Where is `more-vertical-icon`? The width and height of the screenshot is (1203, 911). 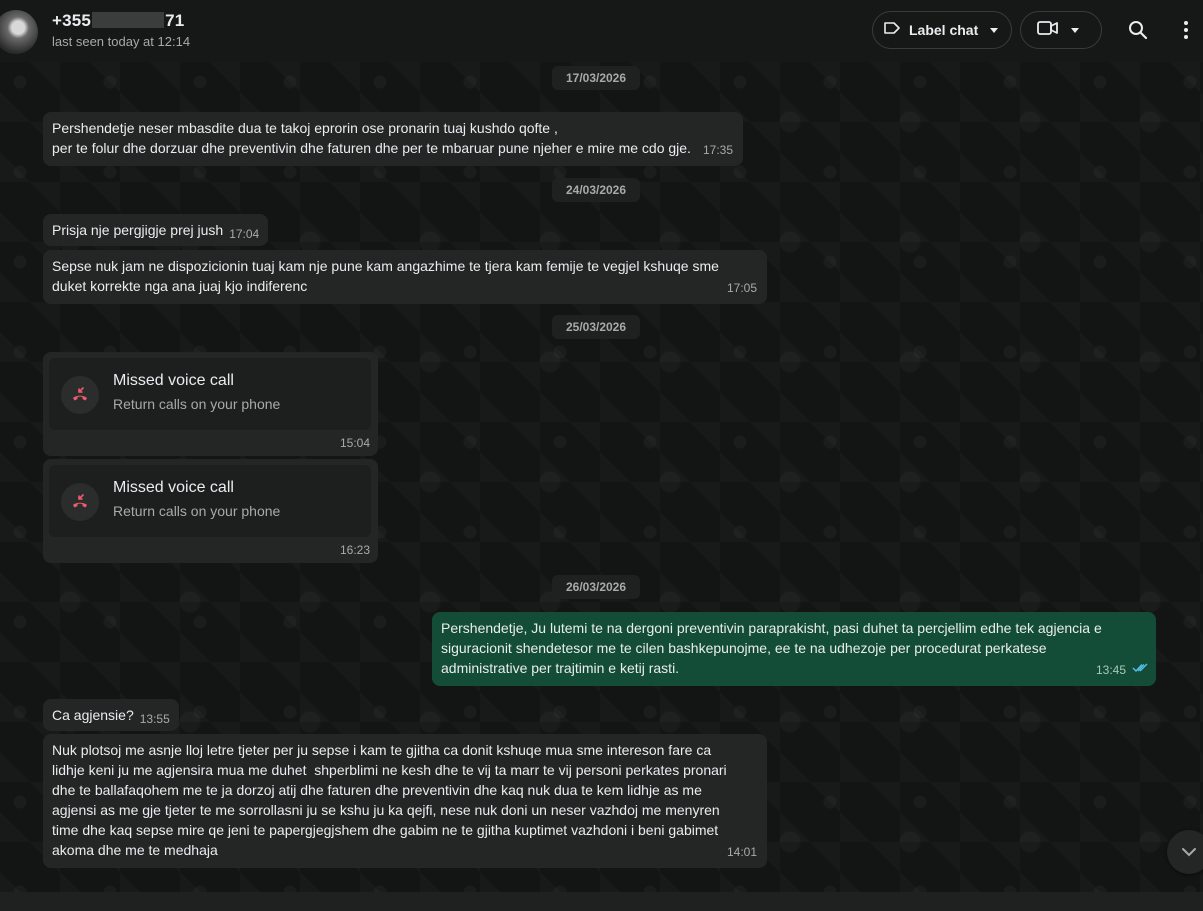 more-vertical-icon is located at coordinates (1186, 30).